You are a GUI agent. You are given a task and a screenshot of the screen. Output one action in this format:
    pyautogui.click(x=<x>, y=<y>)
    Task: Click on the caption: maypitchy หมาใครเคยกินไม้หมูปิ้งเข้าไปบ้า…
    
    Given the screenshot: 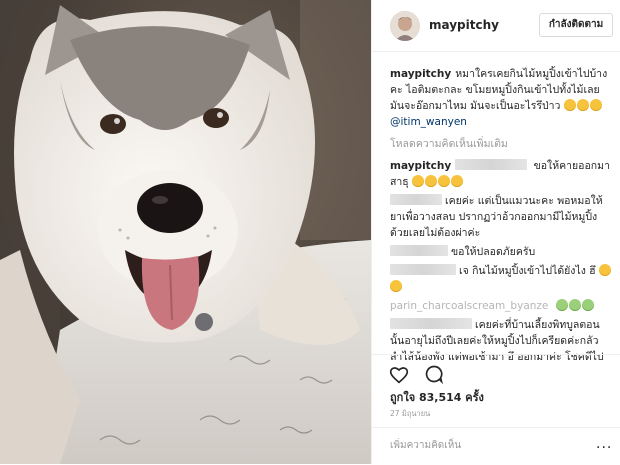 What is the action you would take?
    pyautogui.click(x=501, y=98)
    